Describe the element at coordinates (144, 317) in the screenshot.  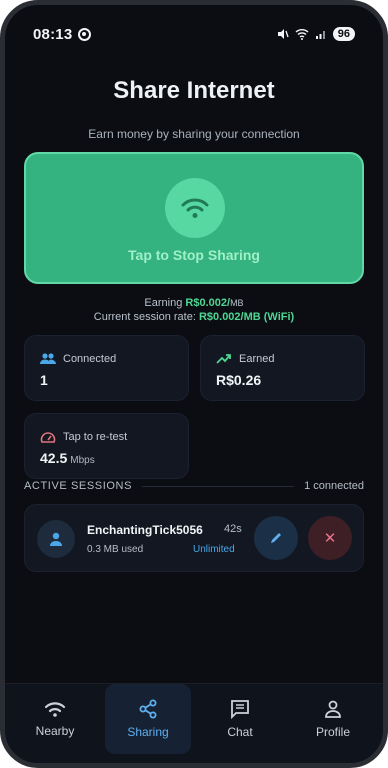
I see `rate-prefix: Current session rate:` at that location.